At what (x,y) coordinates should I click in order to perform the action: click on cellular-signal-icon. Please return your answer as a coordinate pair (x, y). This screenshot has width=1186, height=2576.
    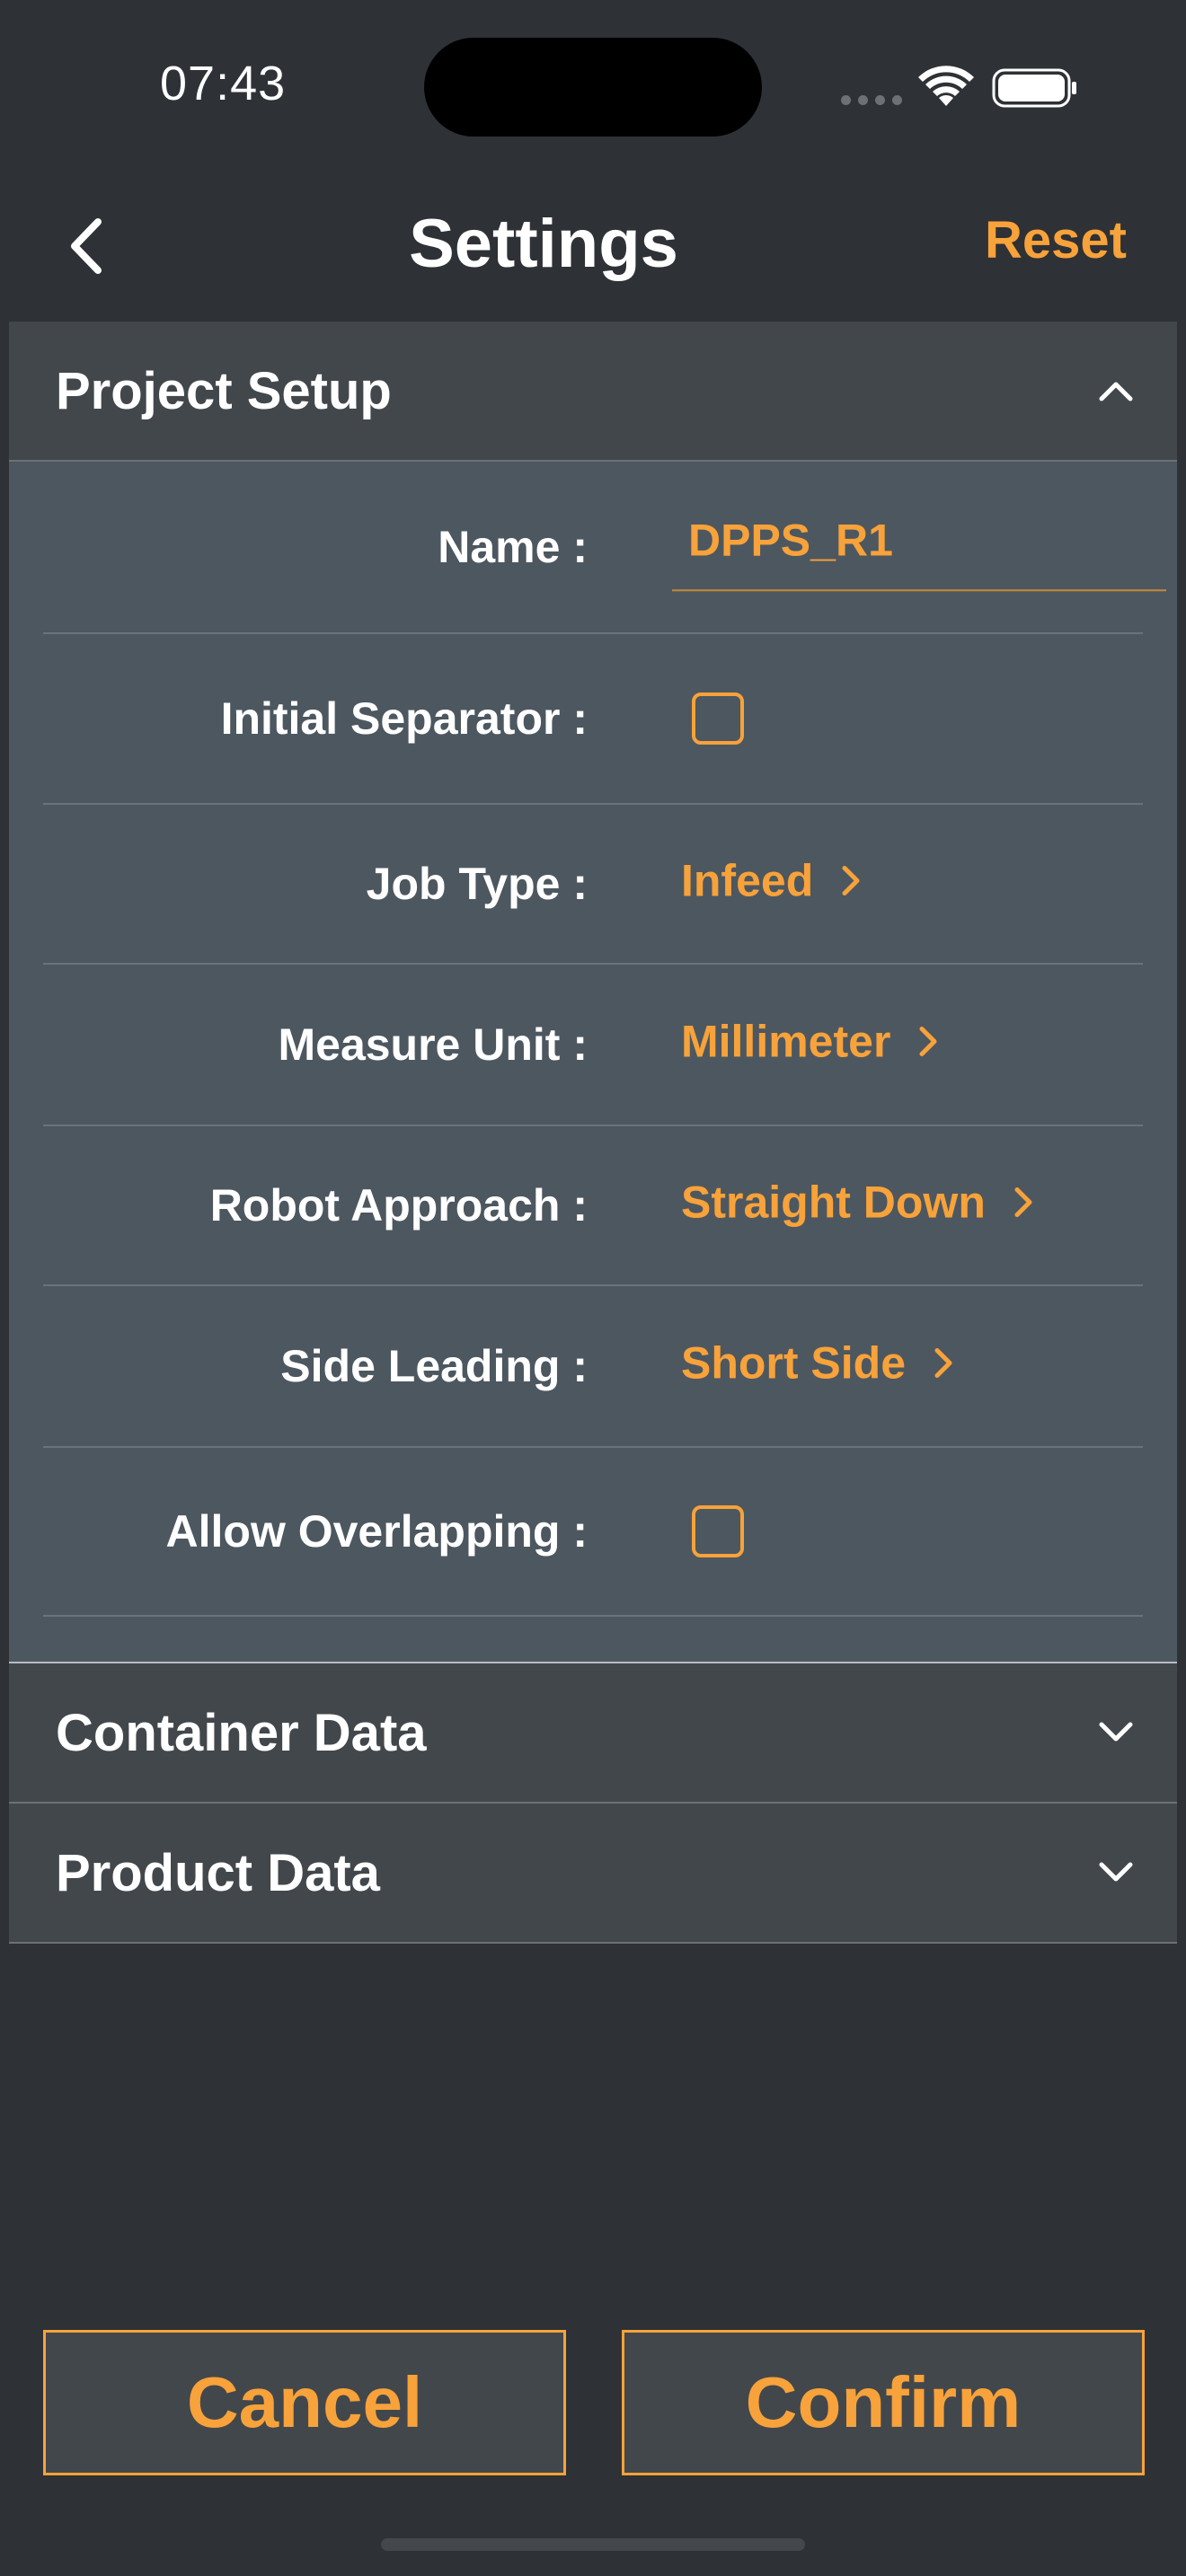
    Looking at the image, I should click on (871, 100).